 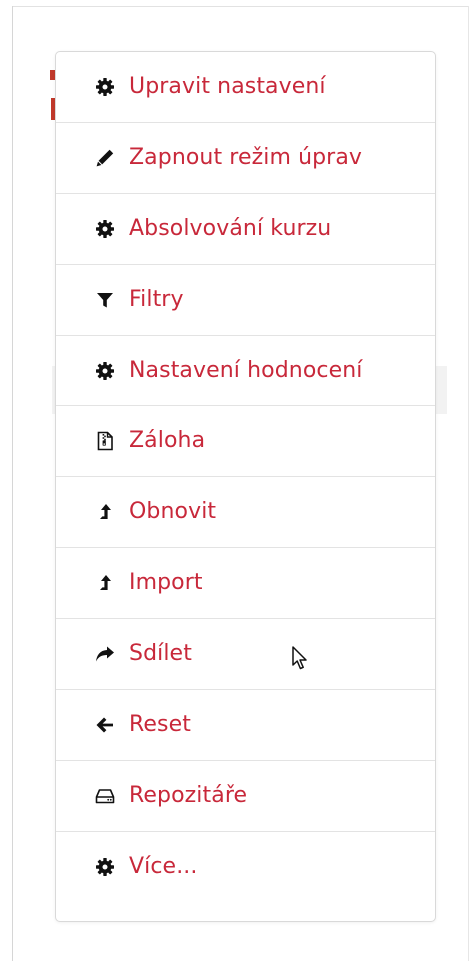 I want to click on menu-item-gradebook-setup: Nastavení hodnocení, so click(x=245, y=371).